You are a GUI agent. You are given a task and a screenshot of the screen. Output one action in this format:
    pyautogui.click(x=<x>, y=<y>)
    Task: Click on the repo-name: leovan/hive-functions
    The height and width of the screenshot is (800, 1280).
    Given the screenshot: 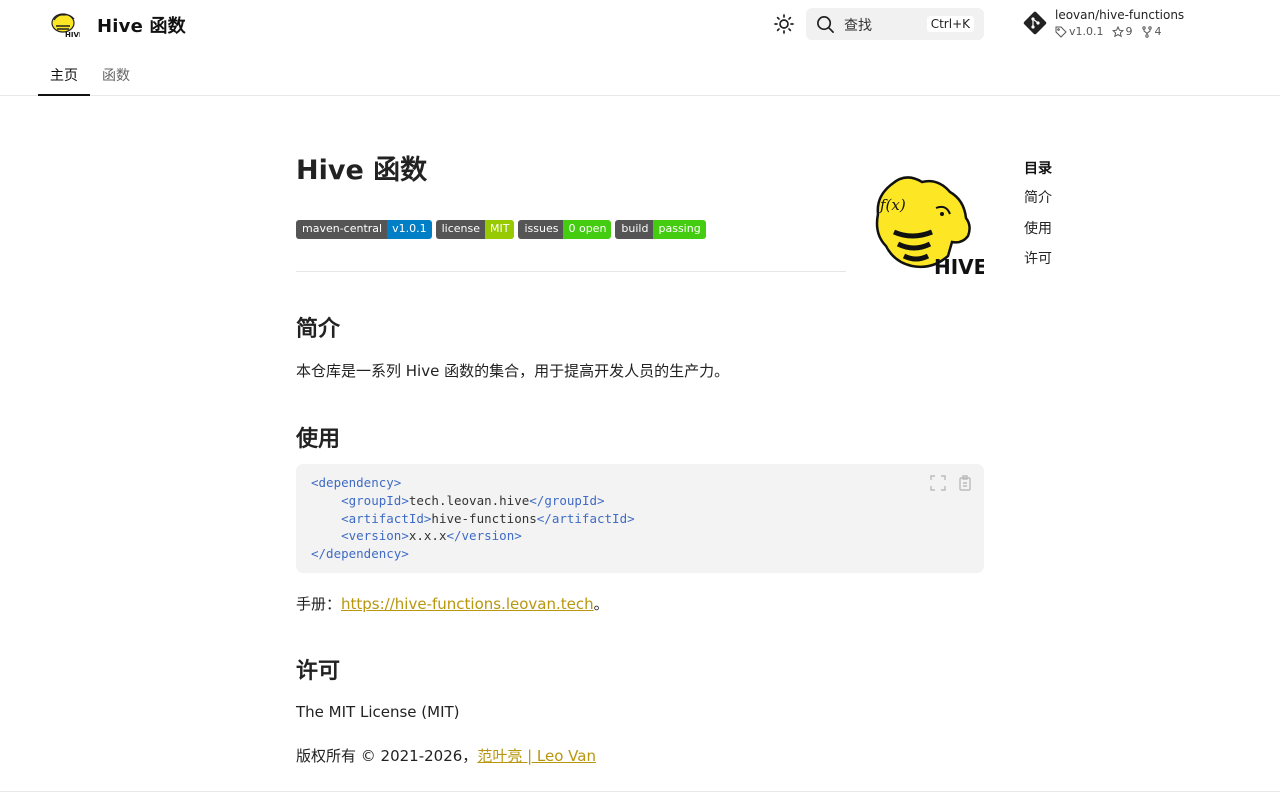 What is the action you would take?
    pyautogui.click(x=1120, y=15)
    